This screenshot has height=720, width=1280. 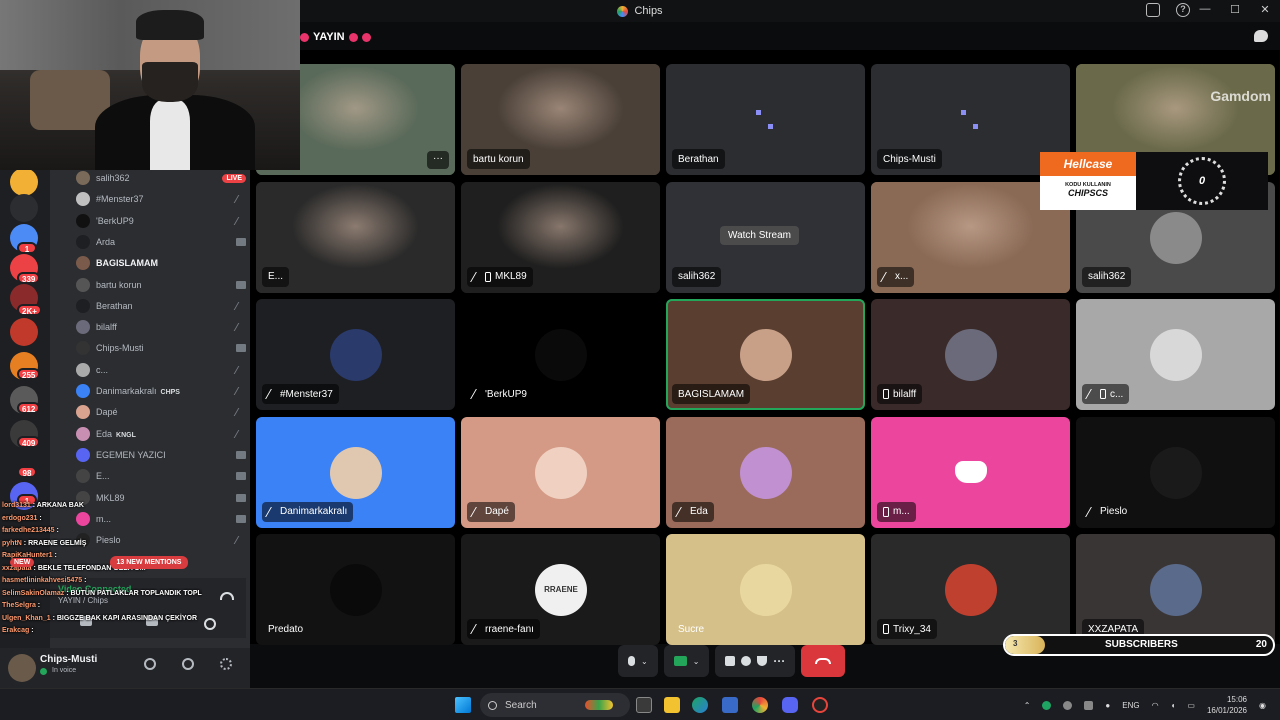 What do you see at coordinates (1027, 705) in the screenshot?
I see `chevron-up-icon: ⌃` at bounding box center [1027, 705].